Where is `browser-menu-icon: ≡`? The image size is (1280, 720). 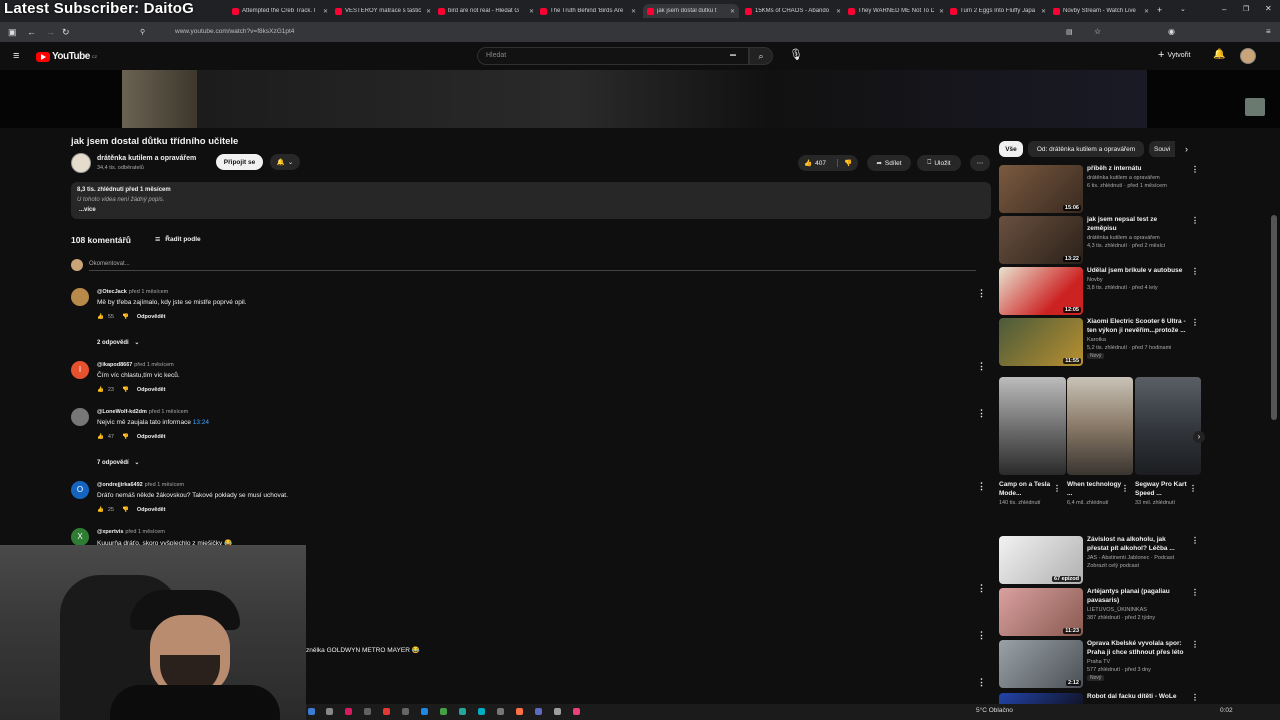 browser-menu-icon: ≡ is located at coordinates (1268, 31).